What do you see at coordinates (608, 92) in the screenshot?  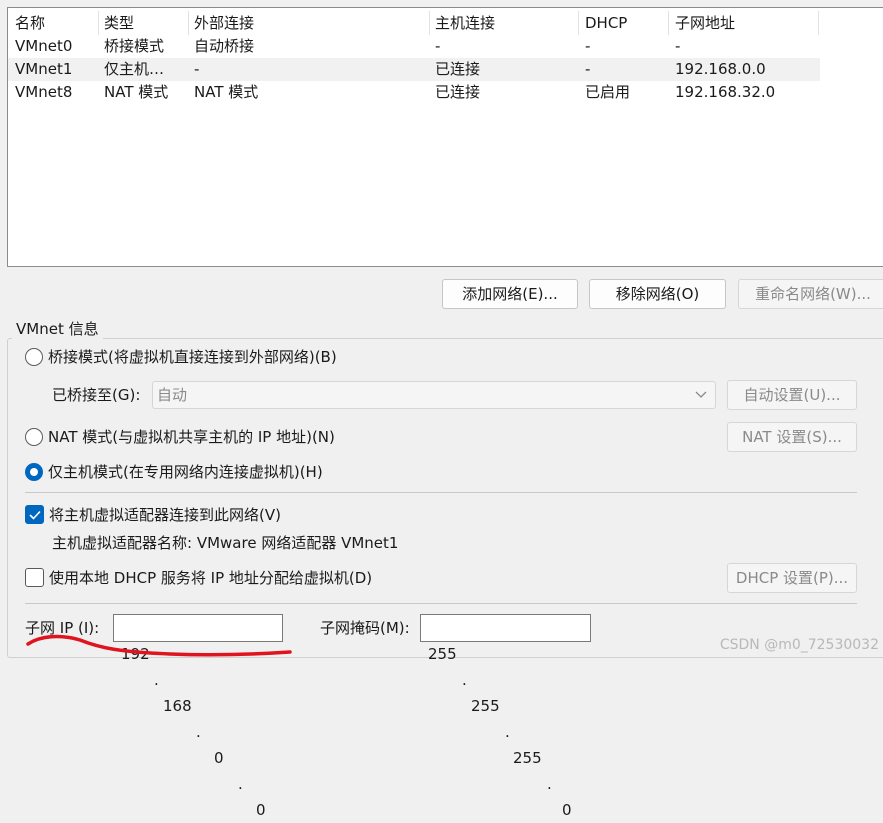 I see `cell-dhcp: 已启用` at bounding box center [608, 92].